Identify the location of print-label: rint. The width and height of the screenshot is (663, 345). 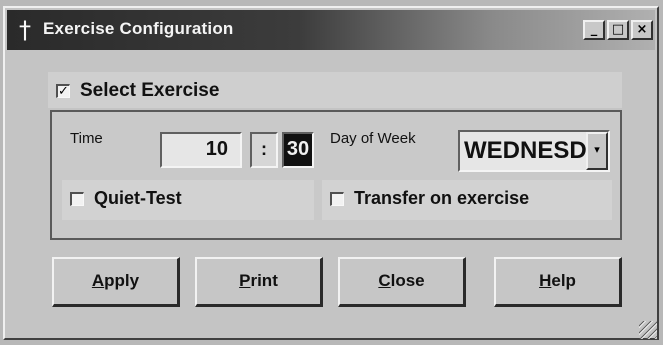
(264, 280).